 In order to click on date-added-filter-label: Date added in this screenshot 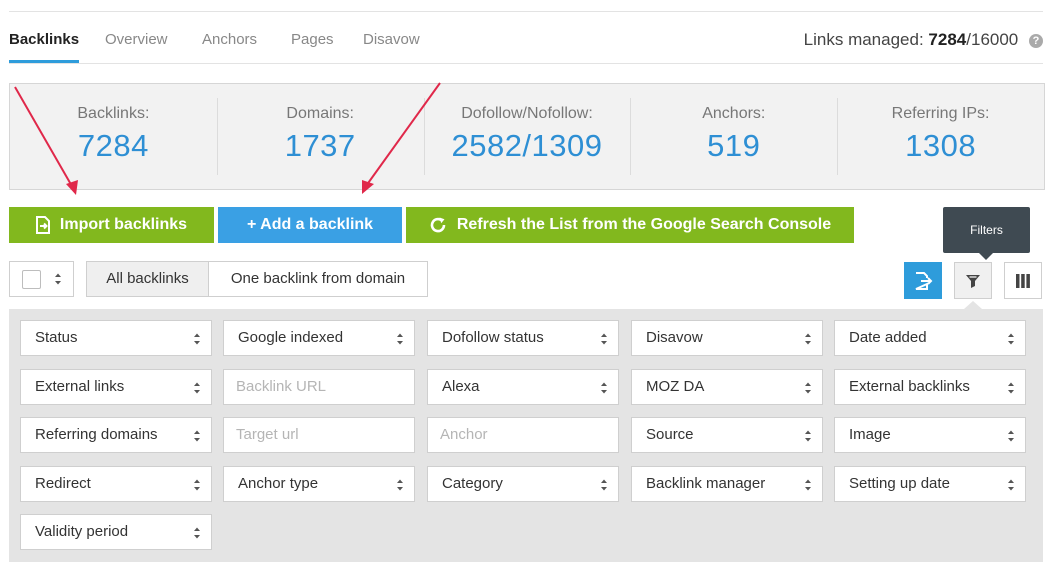, I will do `click(888, 337)`.